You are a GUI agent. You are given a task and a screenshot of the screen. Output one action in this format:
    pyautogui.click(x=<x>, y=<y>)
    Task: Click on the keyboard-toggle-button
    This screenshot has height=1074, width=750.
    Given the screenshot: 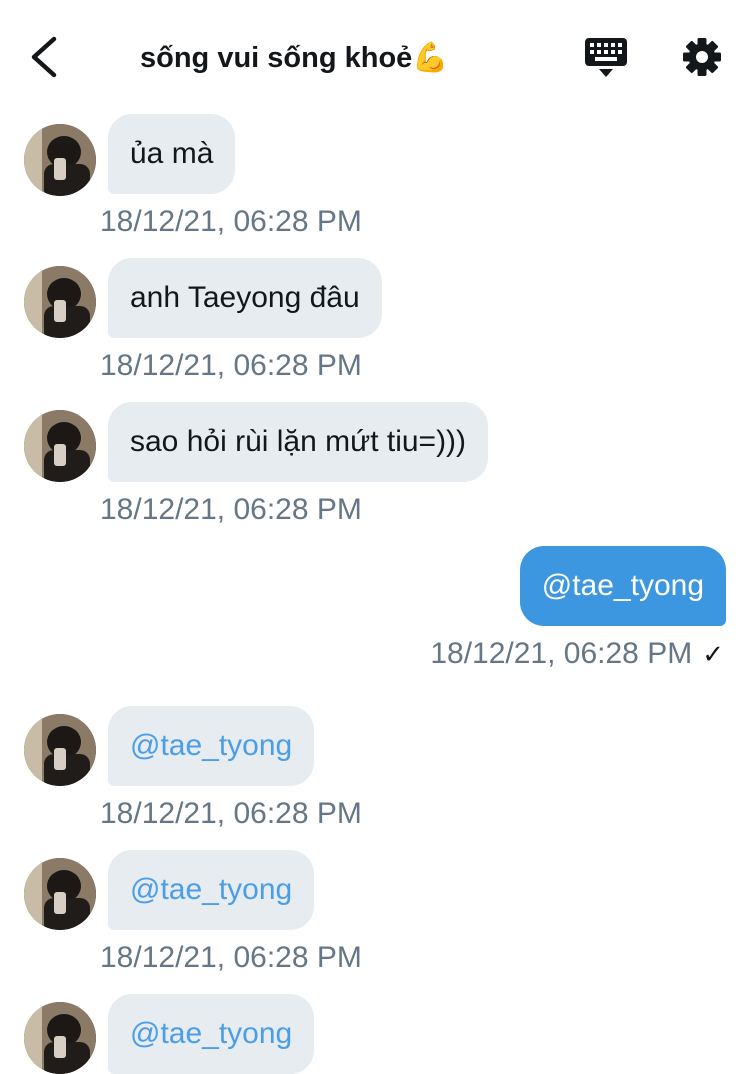 What is the action you would take?
    pyautogui.click(x=606, y=58)
    